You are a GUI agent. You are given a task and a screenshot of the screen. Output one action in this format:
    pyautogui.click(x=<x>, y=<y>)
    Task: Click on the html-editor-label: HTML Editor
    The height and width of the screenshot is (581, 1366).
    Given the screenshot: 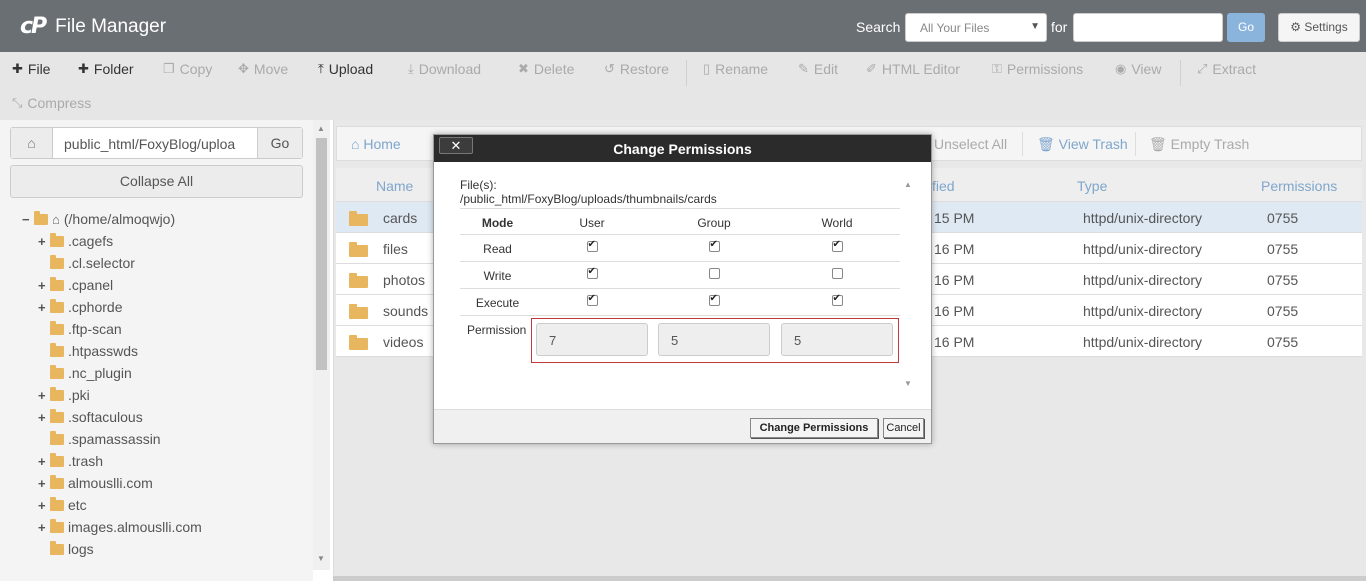 What is the action you would take?
    pyautogui.click(x=920, y=69)
    